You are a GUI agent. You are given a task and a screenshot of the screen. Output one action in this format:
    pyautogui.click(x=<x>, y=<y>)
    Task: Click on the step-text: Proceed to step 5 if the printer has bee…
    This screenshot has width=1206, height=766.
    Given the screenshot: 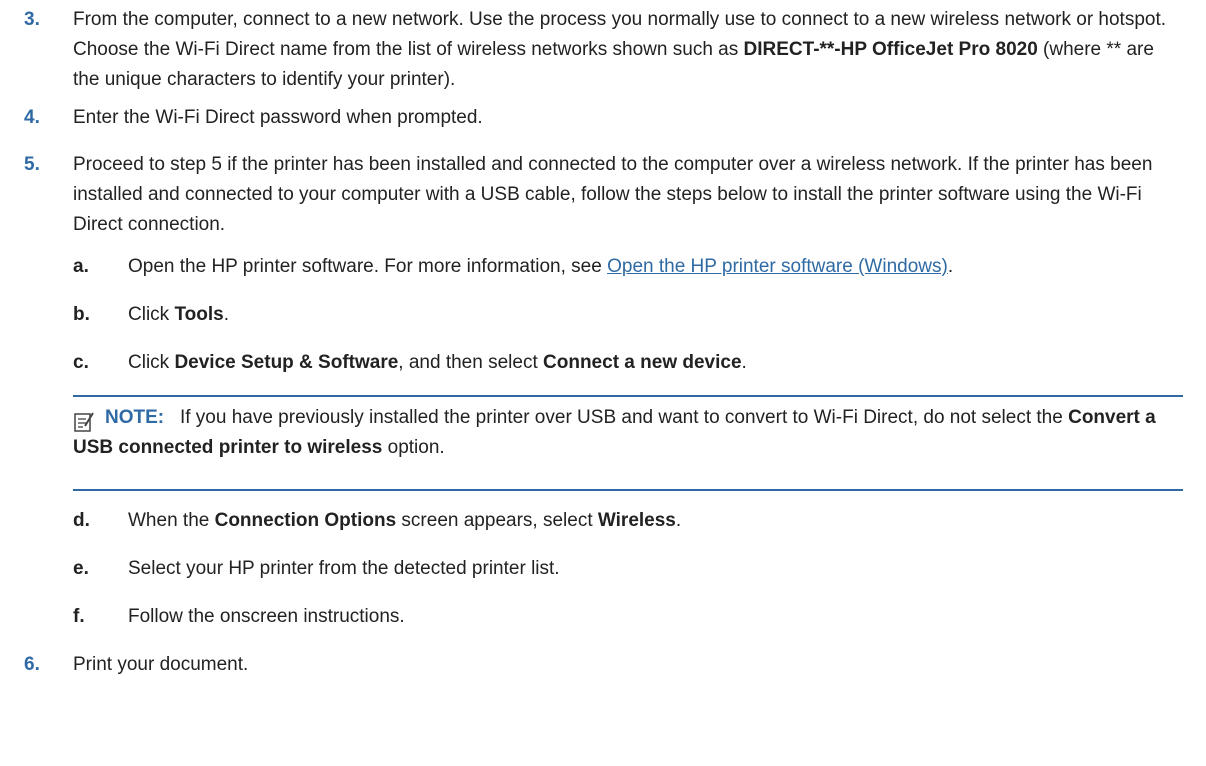 What is the action you would take?
    pyautogui.click(x=613, y=194)
    